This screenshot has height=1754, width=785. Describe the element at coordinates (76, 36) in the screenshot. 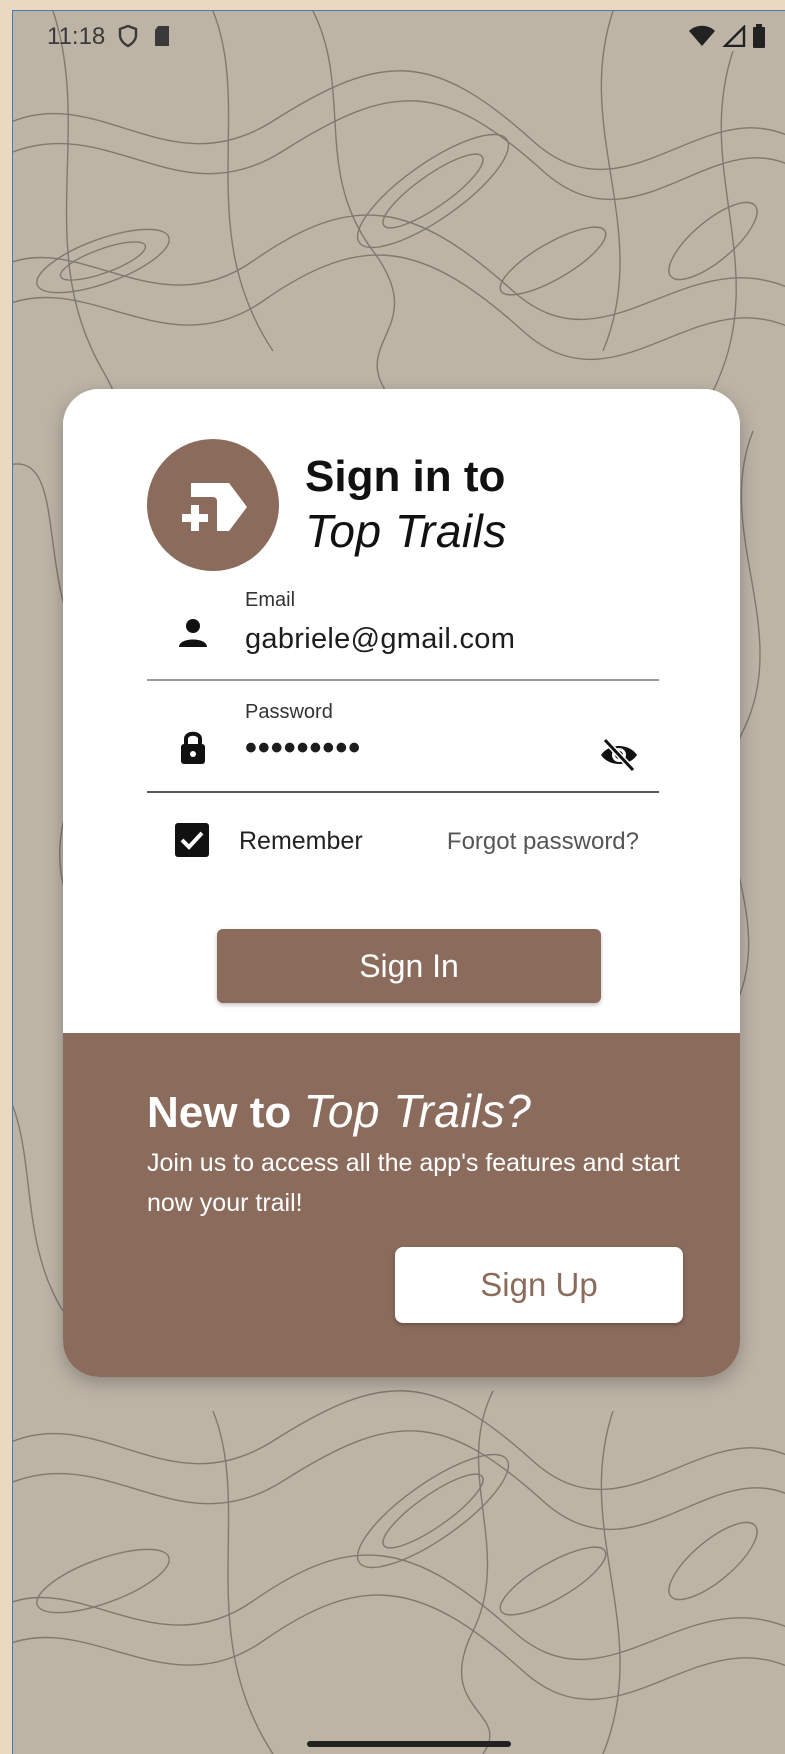

I see `status-time: 11:18` at that location.